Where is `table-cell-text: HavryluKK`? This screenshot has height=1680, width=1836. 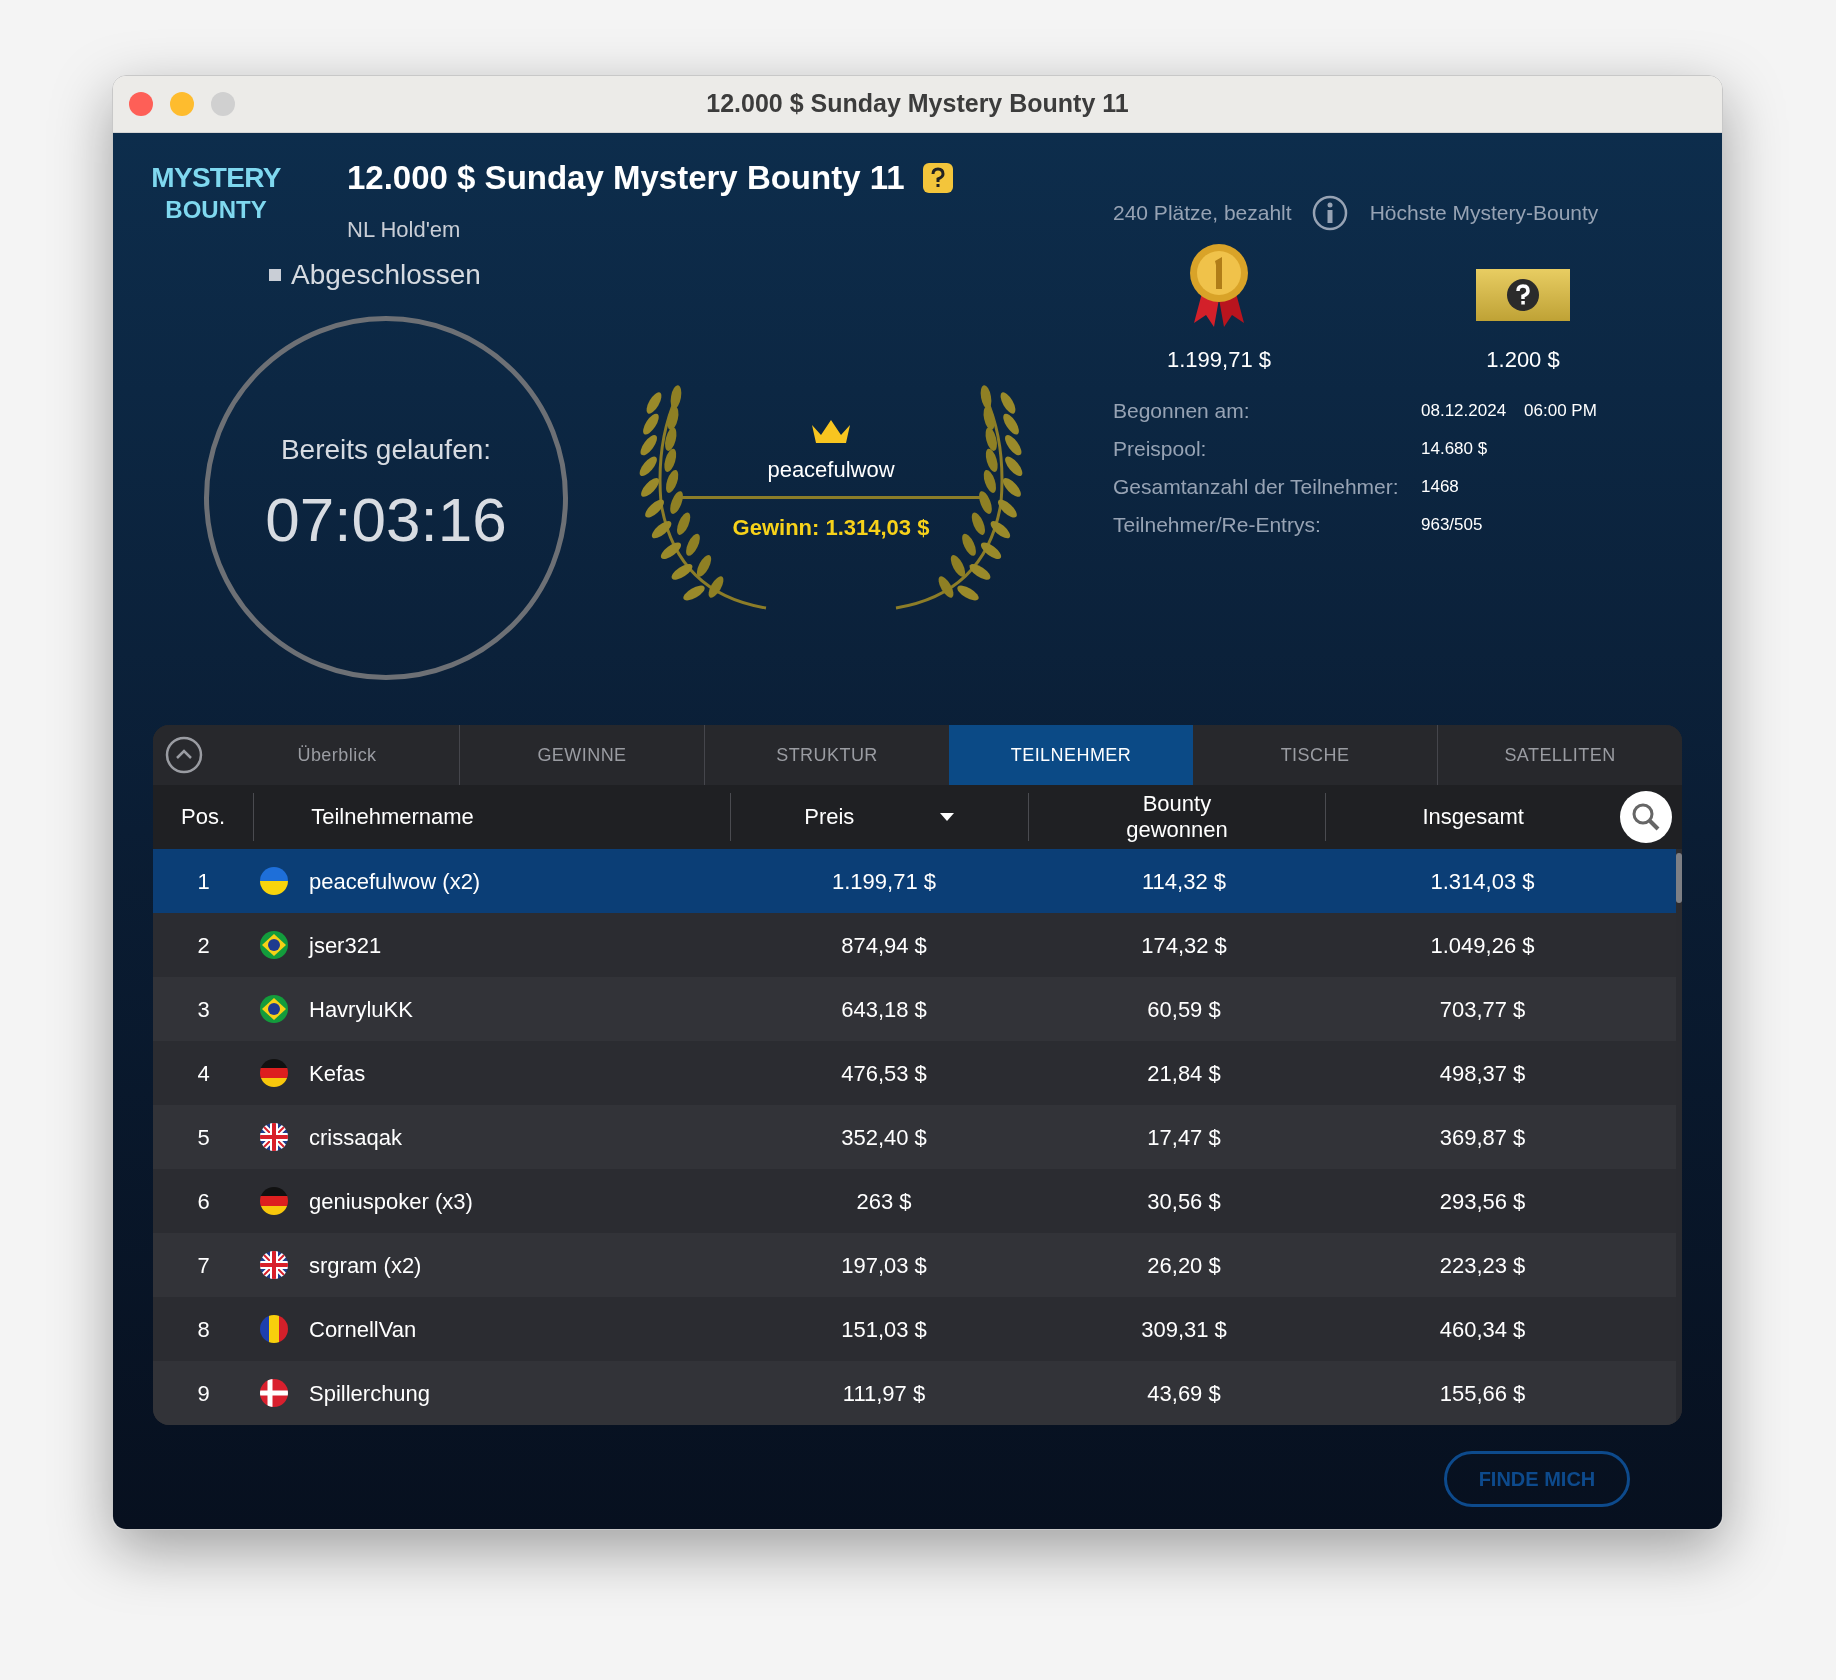 table-cell-text: HavryluKK is located at coordinates (361, 1009).